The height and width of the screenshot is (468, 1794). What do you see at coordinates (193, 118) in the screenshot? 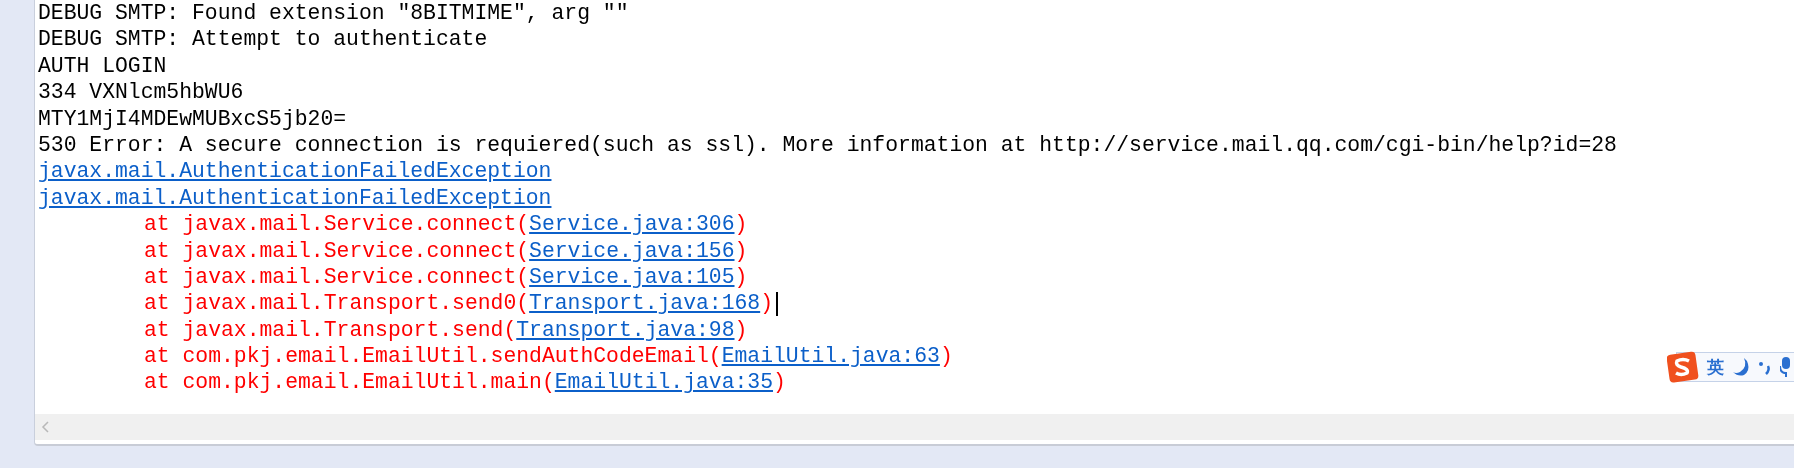
I see `console-line: MTY1MjI4MDEwMUBxcS5jb20=` at bounding box center [193, 118].